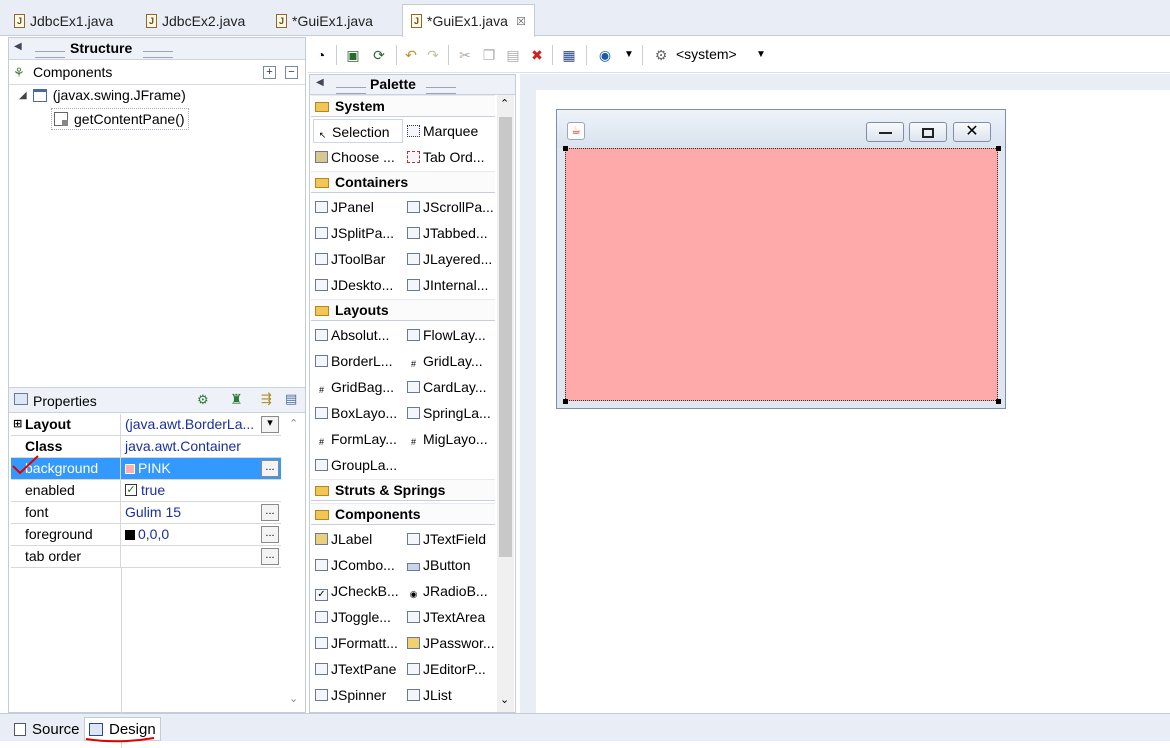  What do you see at coordinates (266, 399) in the screenshot?
I see `goto-definition-icon: ⇶` at bounding box center [266, 399].